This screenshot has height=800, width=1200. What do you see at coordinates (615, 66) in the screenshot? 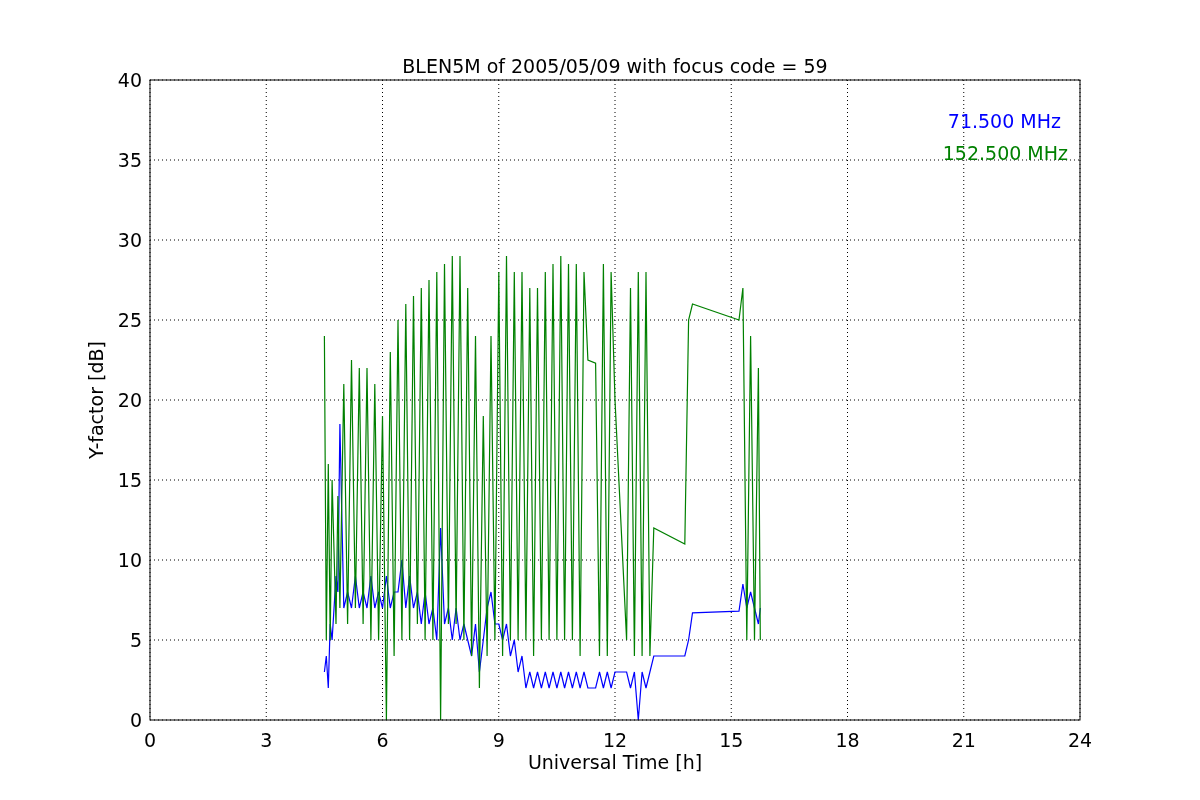
I see `chart-title: BLEN5M of 2005/05/09 with focus code = 59` at bounding box center [615, 66].